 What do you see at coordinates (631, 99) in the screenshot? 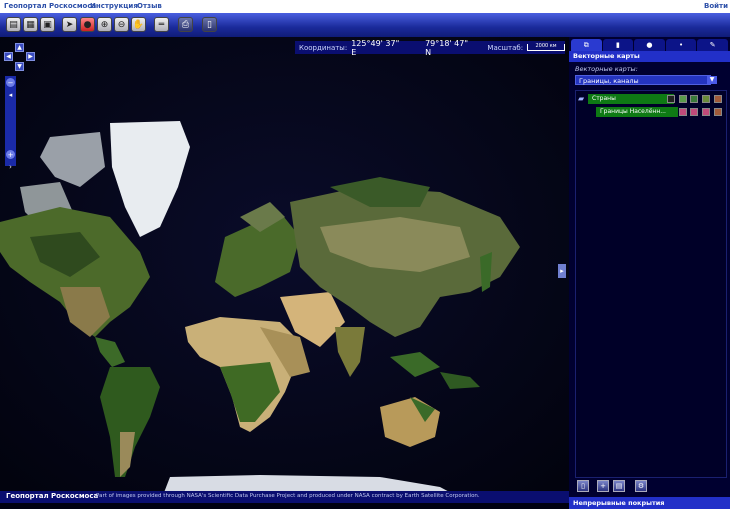
I see `layer-row-countries: Страны` at bounding box center [631, 99].